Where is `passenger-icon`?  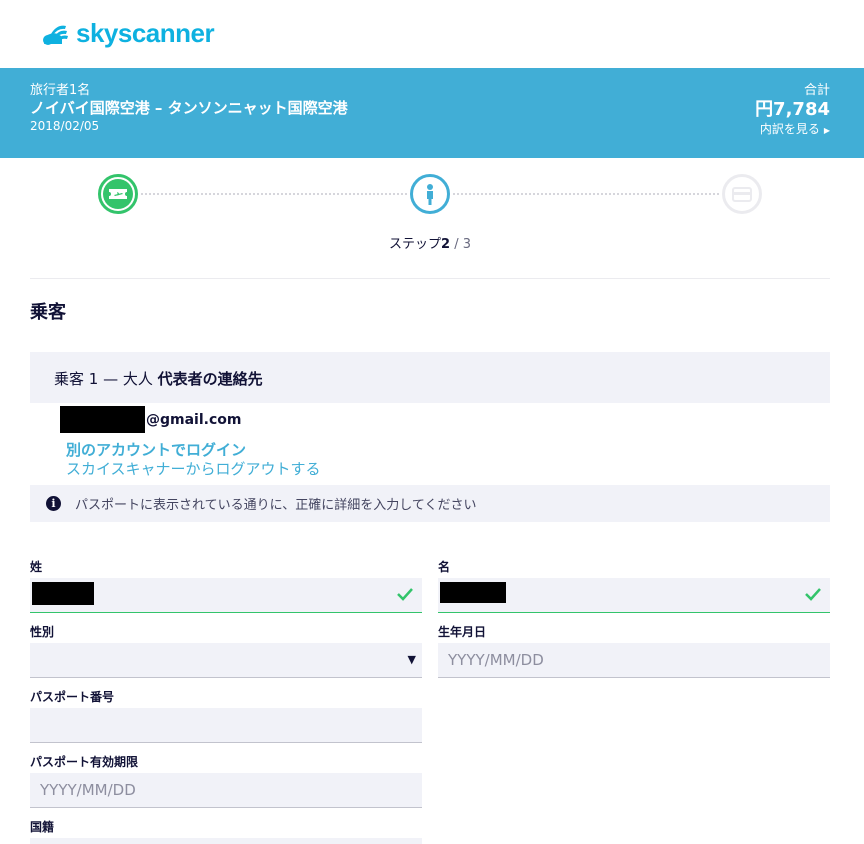
passenger-icon is located at coordinates (430, 194).